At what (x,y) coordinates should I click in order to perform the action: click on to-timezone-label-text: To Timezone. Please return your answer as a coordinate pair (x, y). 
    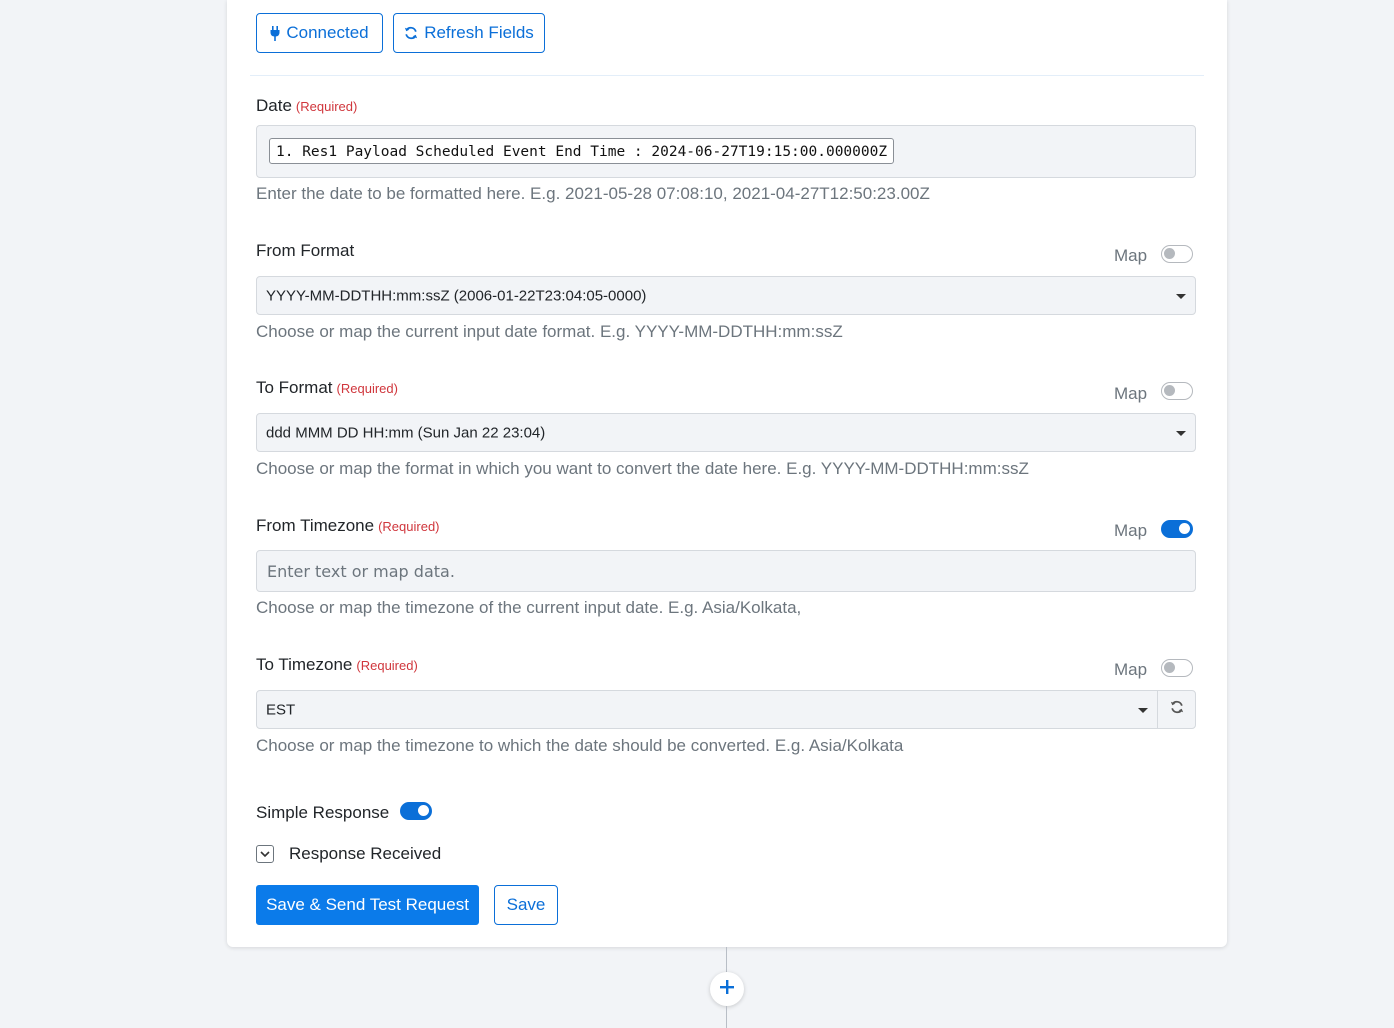
    Looking at the image, I should click on (304, 664).